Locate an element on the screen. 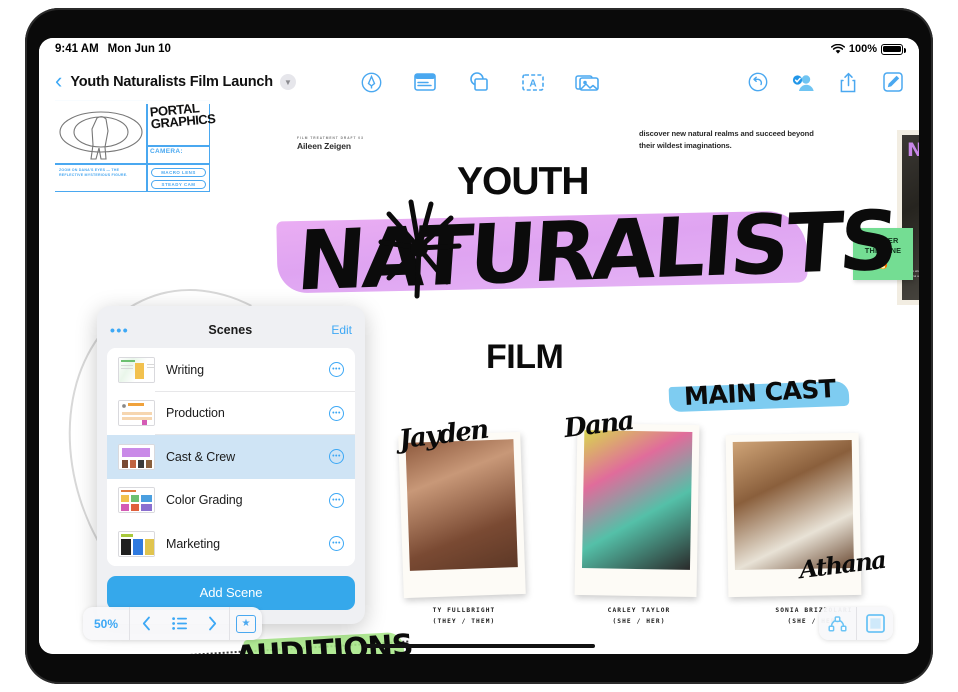  cast-pronouns: (THEY / THEM) is located at coordinates (464, 621).